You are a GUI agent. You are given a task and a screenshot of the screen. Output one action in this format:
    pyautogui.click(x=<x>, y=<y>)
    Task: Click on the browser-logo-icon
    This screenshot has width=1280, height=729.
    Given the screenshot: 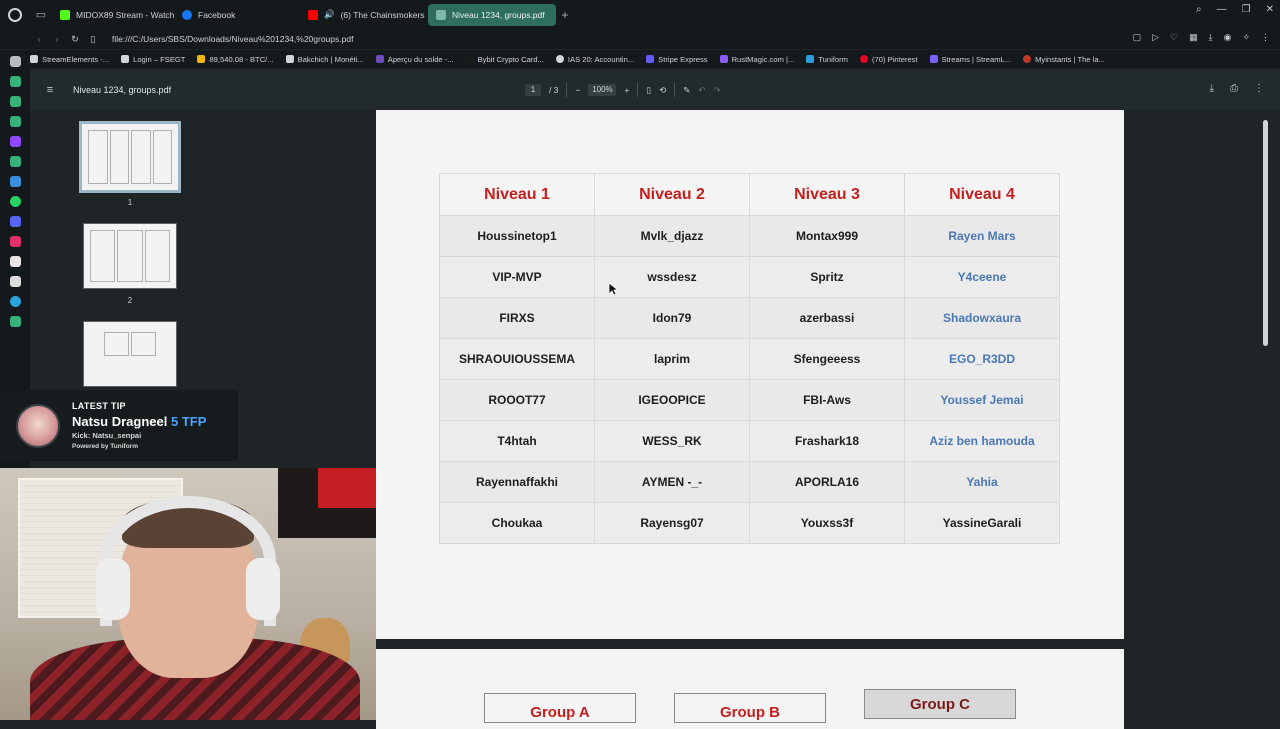 What is the action you would take?
    pyautogui.click(x=15, y=14)
    